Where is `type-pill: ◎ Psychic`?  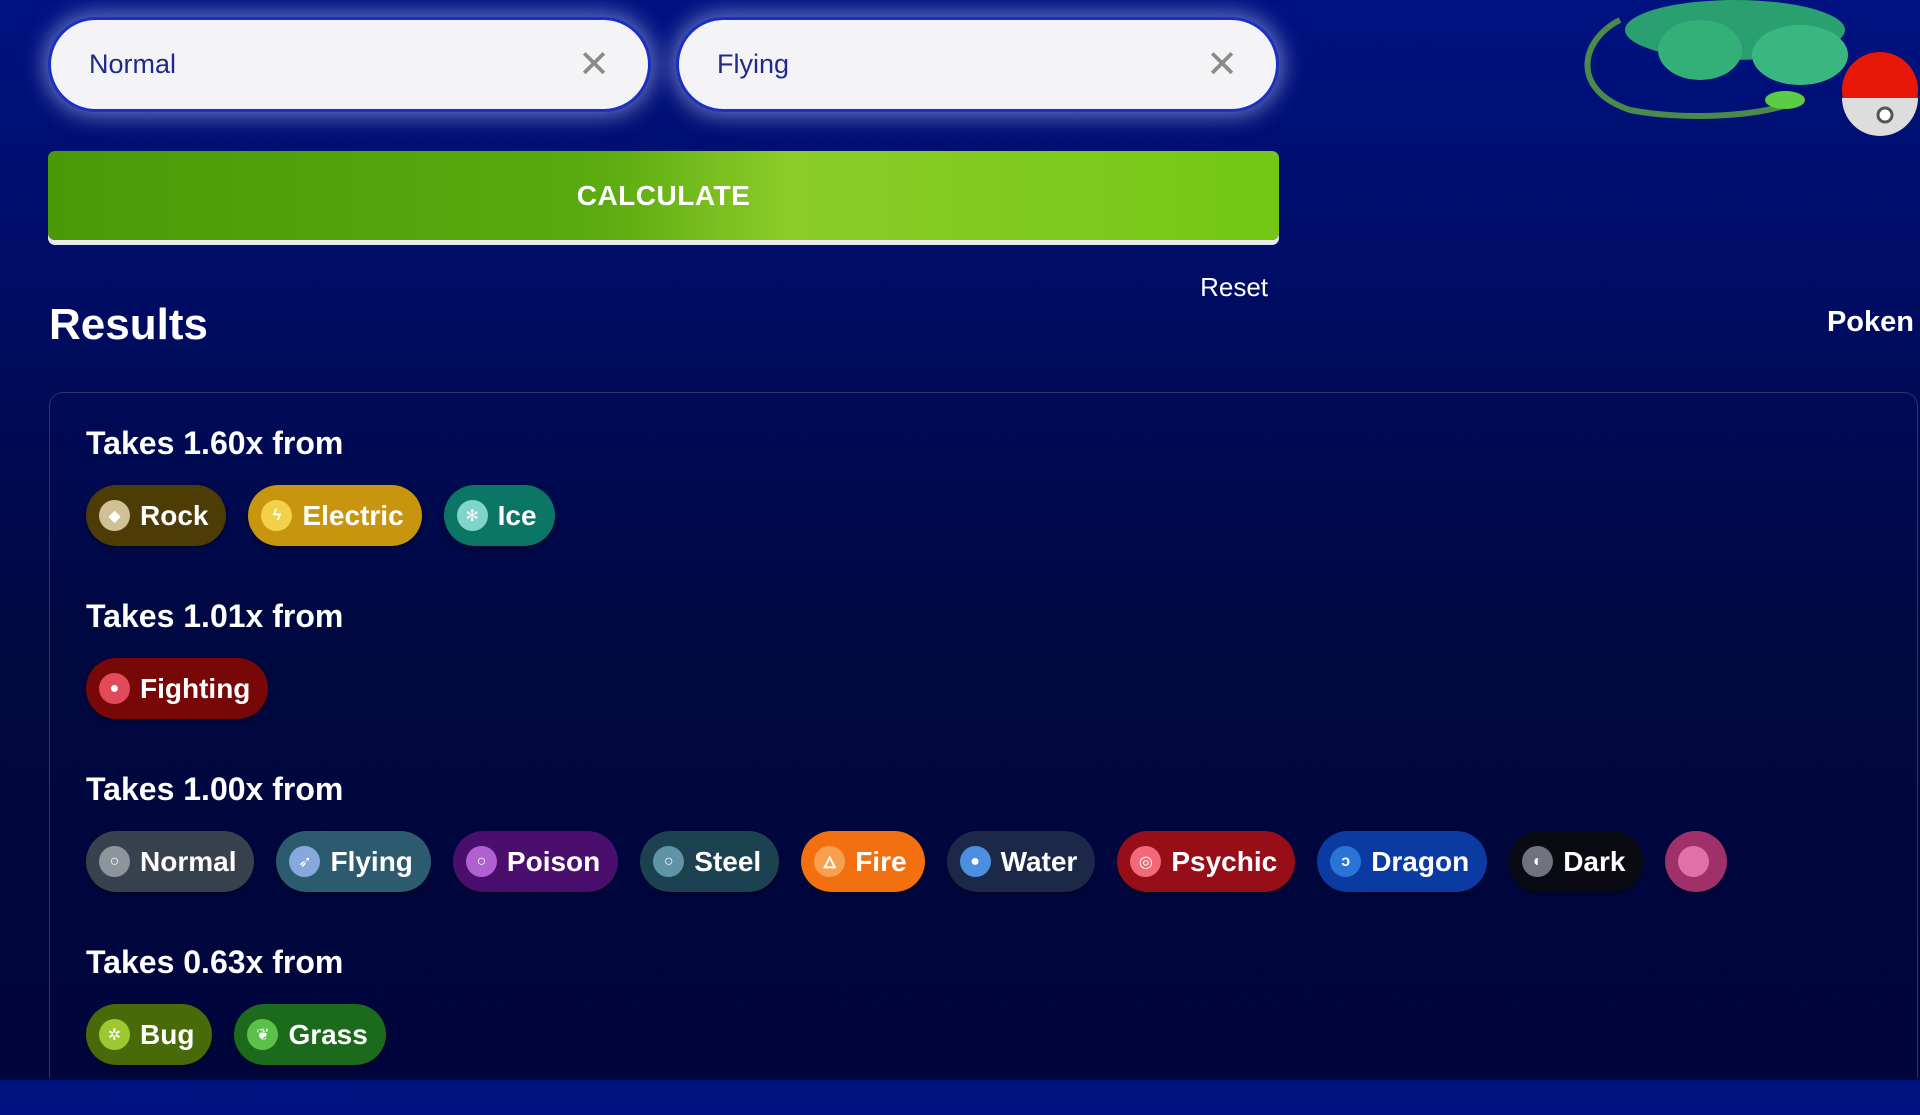
type-pill: ◎ Psychic is located at coordinates (1206, 861).